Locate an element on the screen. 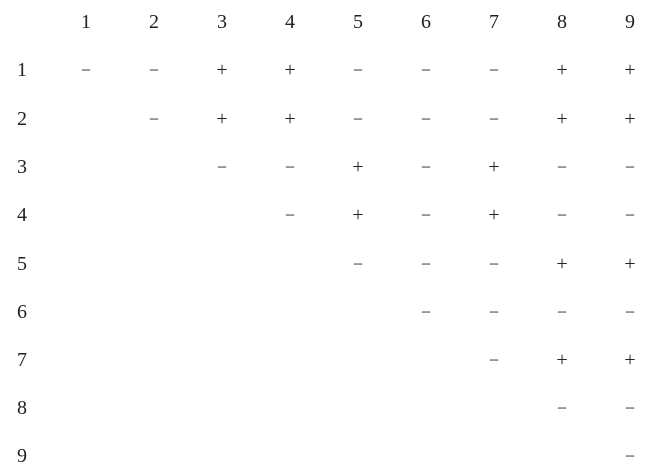 This screenshot has height=471, width=651. column-header: 9 is located at coordinates (630, 22).